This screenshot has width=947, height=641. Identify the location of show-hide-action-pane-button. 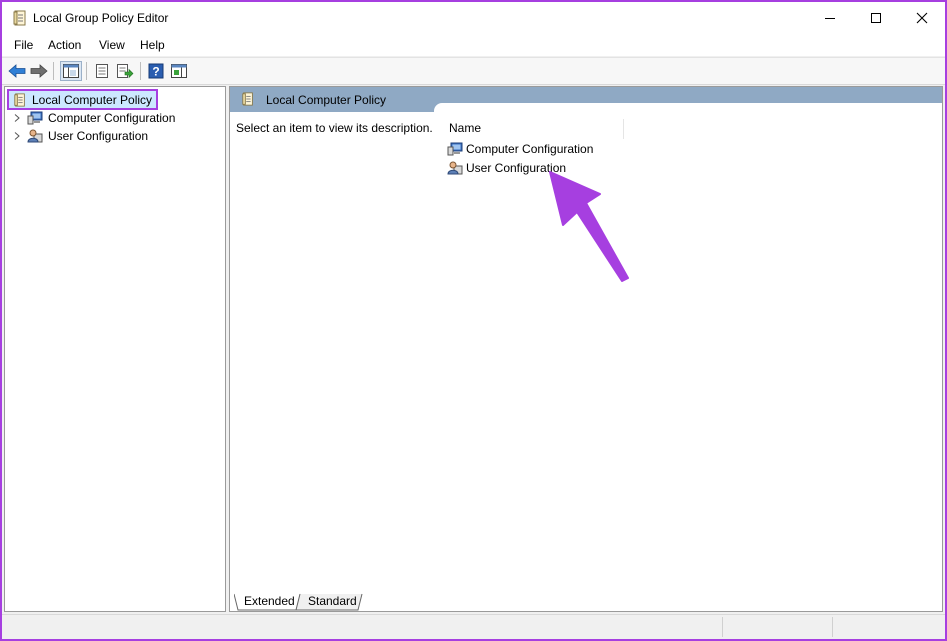
(179, 71).